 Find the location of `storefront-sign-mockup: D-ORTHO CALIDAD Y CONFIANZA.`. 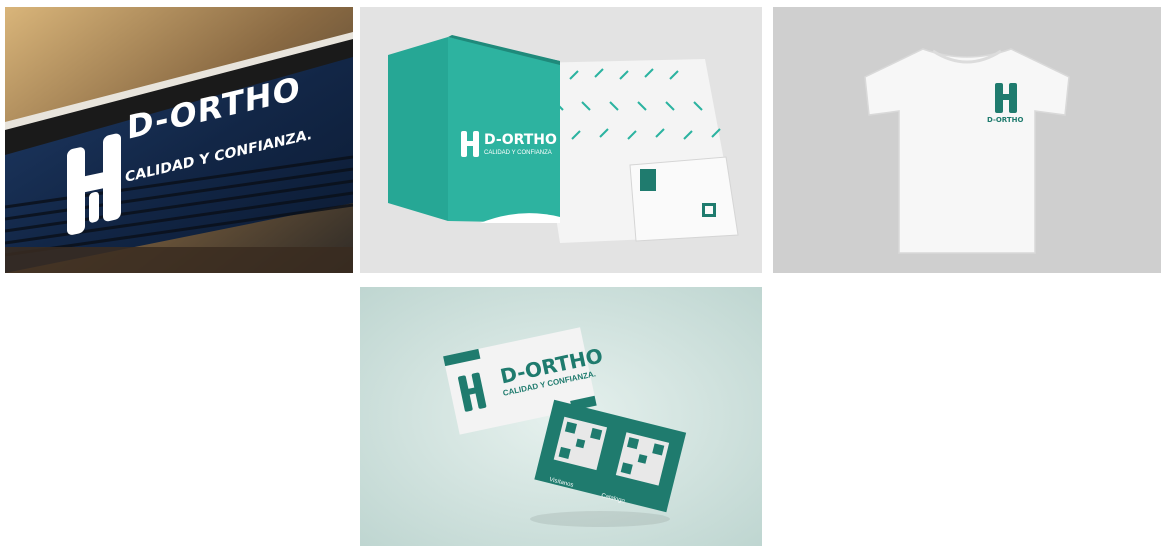

storefront-sign-mockup: D-ORTHO CALIDAD Y CONFIANZA. is located at coordinates (179, 140).